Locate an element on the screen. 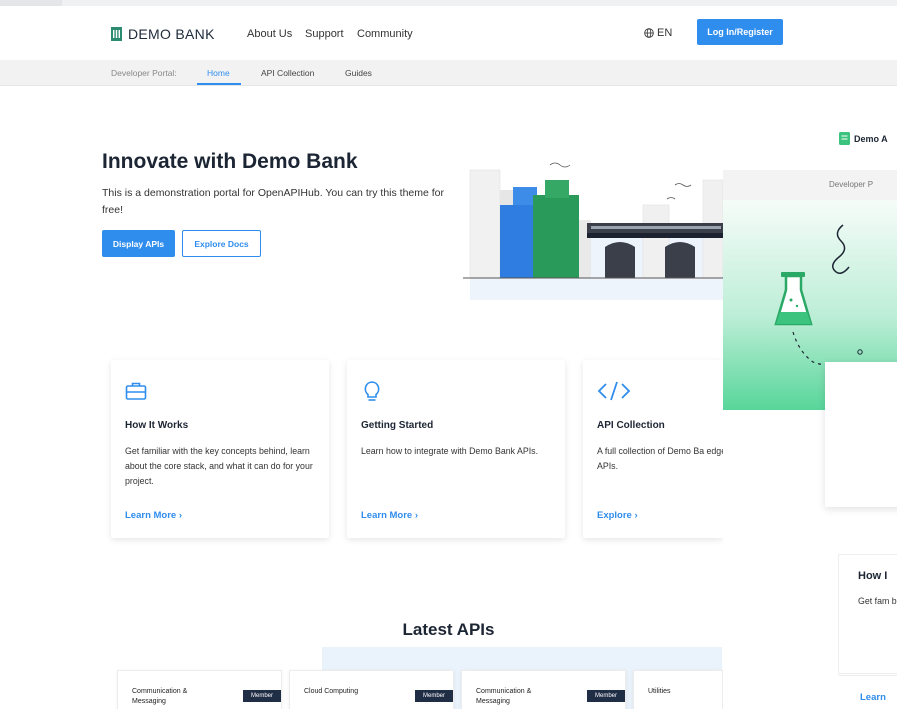 This screenshot has height=709, width=897. card-title: API Collection is located at coordinates (631, 425).